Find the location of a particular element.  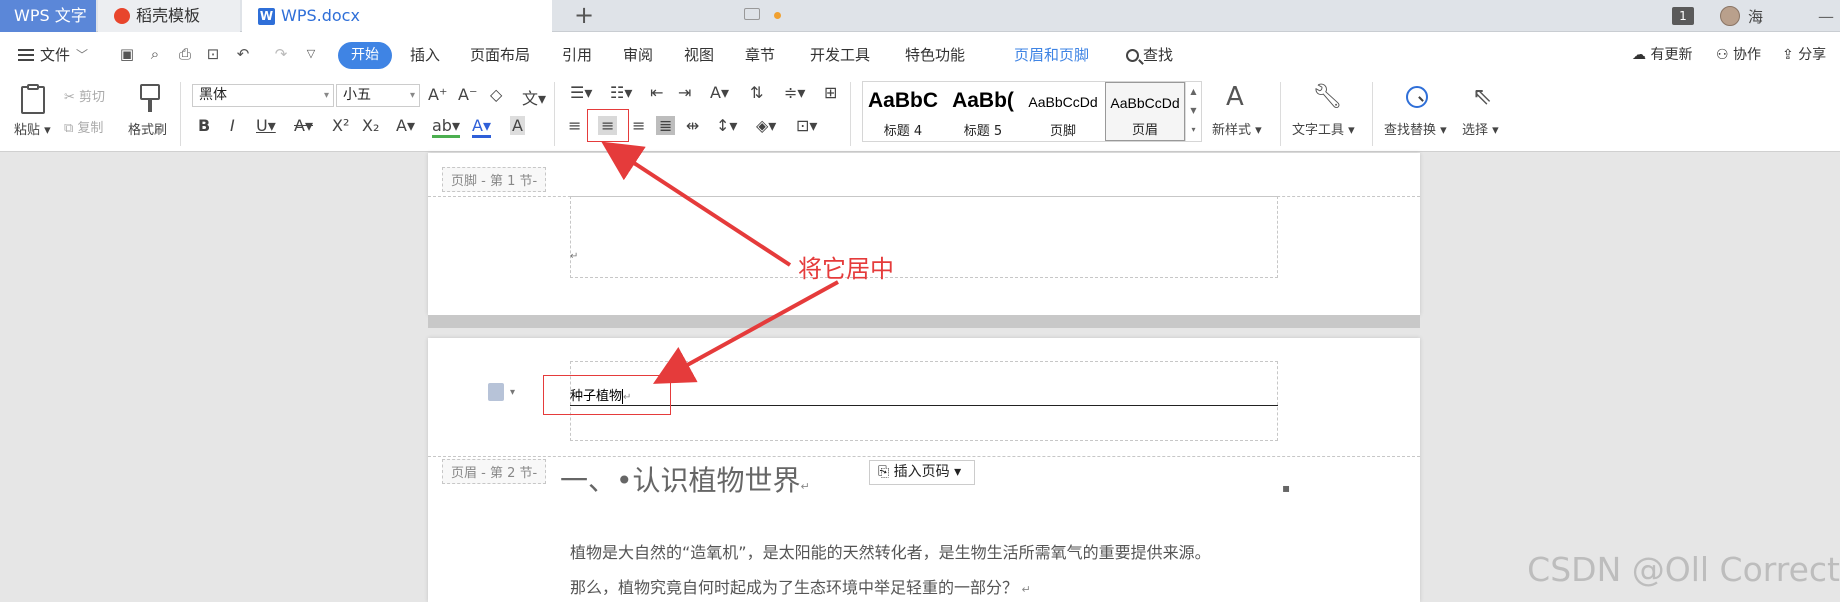

annotation-arrows is located at coordinates (720, 262).